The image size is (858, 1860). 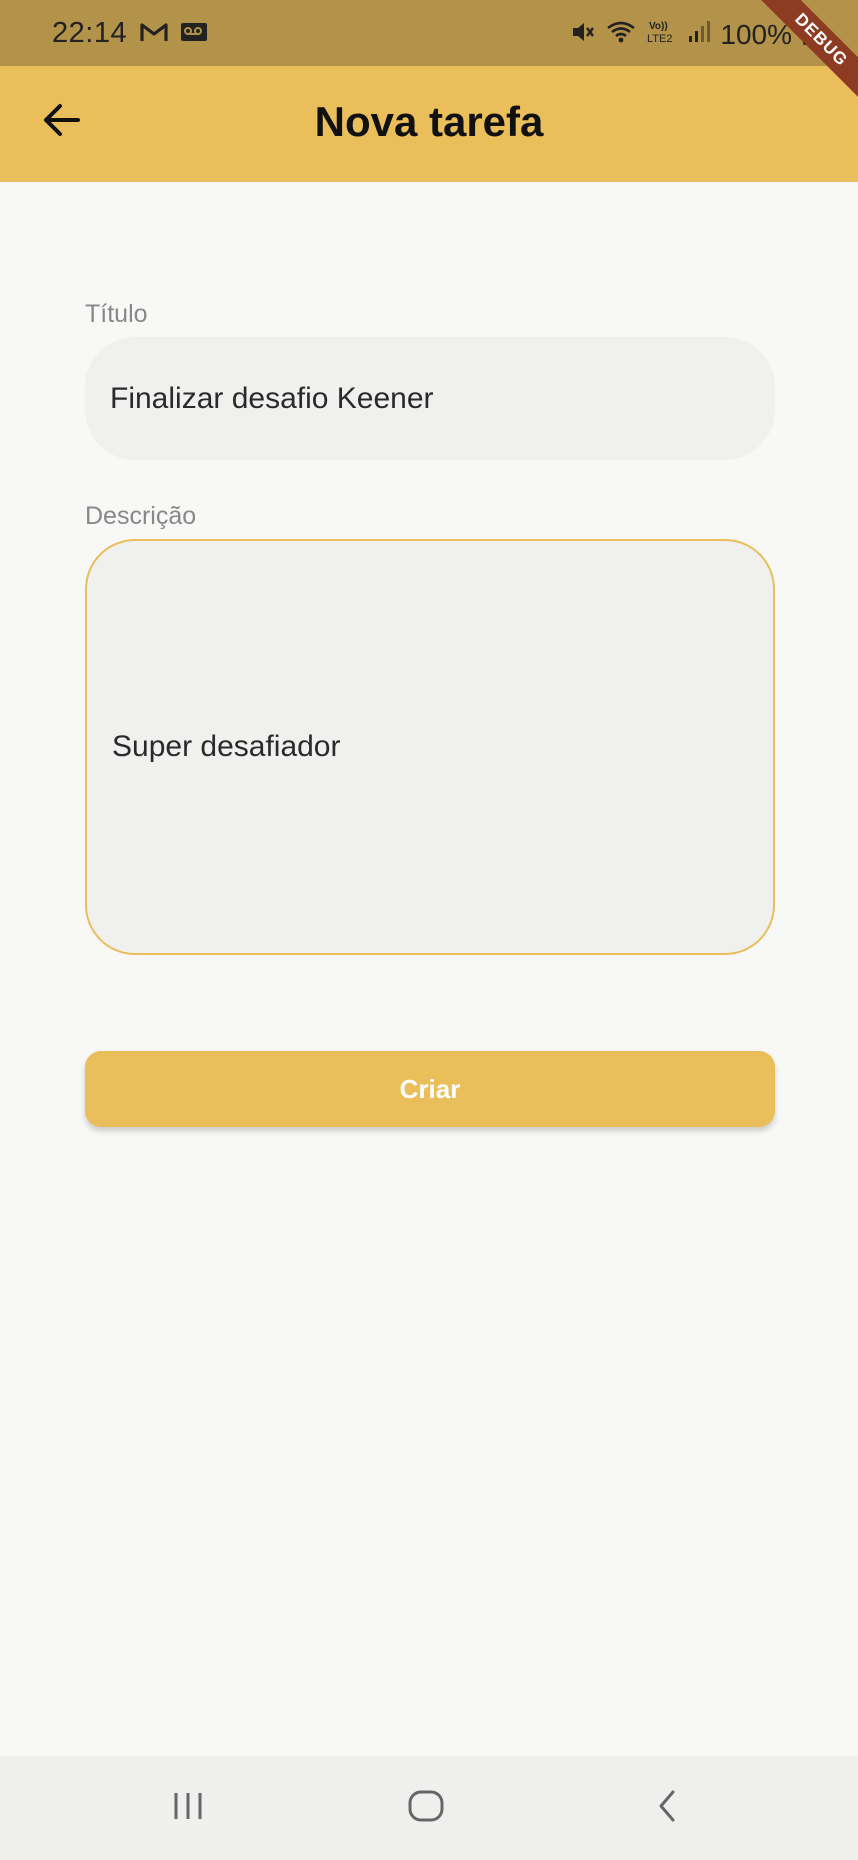 What do you see at coordinates (154, 34) in the screenshot?
I see `gmail-icon` at bounding box center [154, 34].